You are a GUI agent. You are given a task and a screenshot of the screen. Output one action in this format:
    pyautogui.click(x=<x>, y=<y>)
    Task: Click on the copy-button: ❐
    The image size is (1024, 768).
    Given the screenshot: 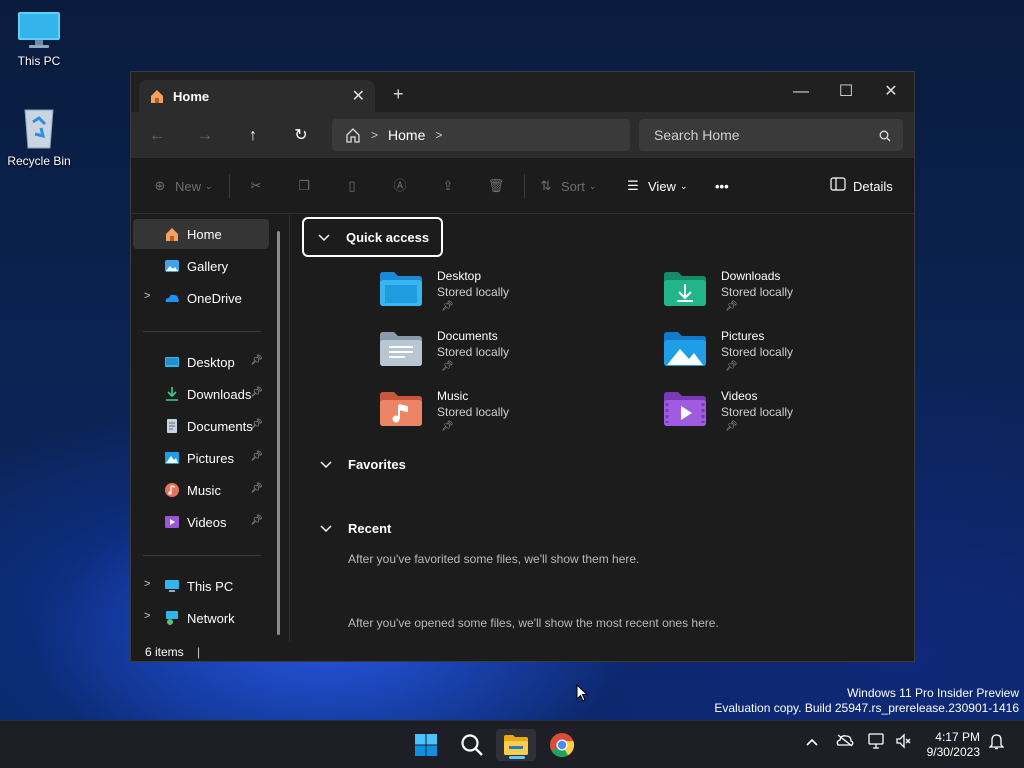 What is the action you would take?
    pyautogui.click(x=307, y=186)
    